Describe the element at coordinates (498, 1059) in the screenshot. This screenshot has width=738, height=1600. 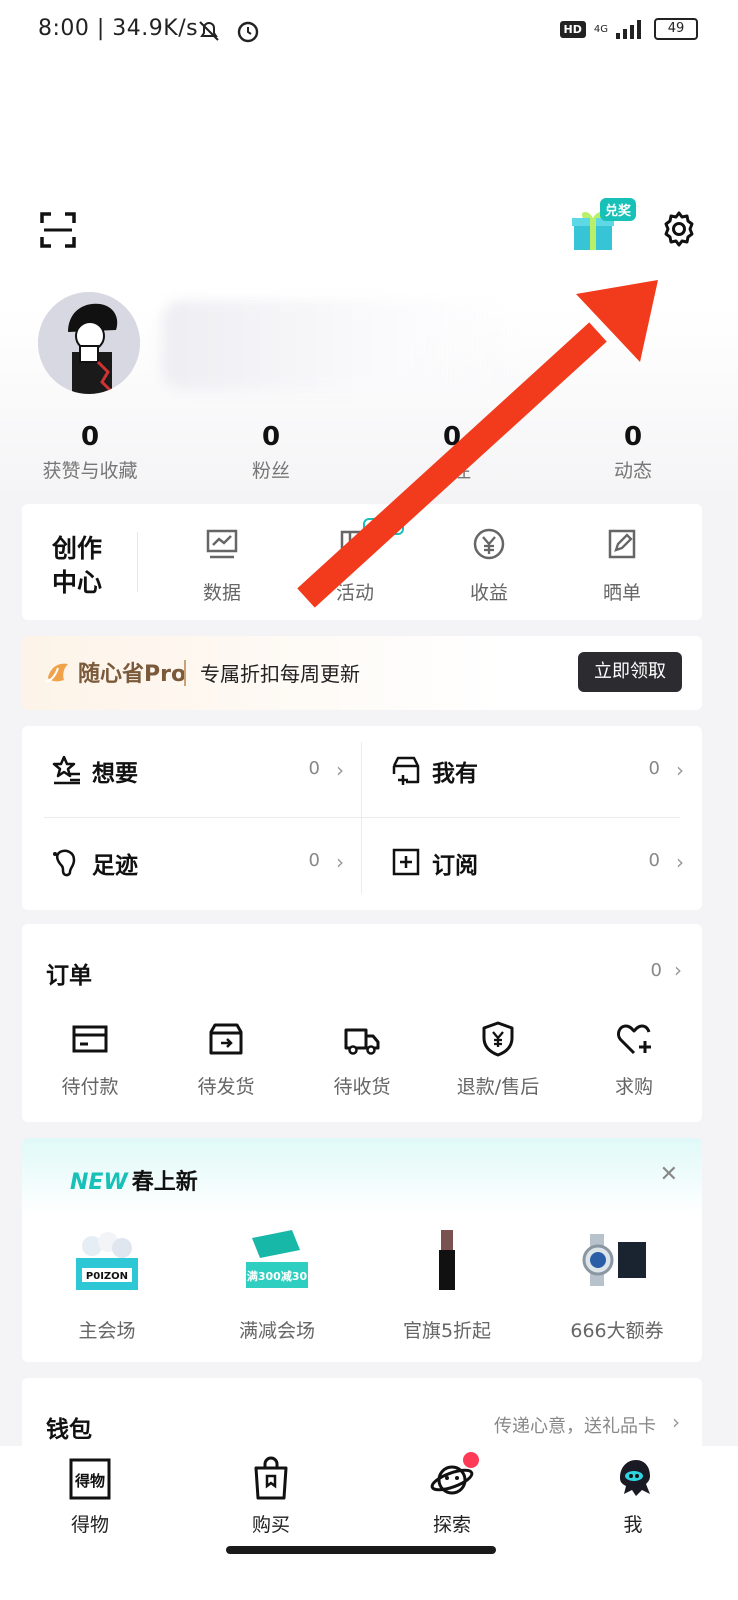
I see `order-refund-aftersale: 退款/售后` at that location.